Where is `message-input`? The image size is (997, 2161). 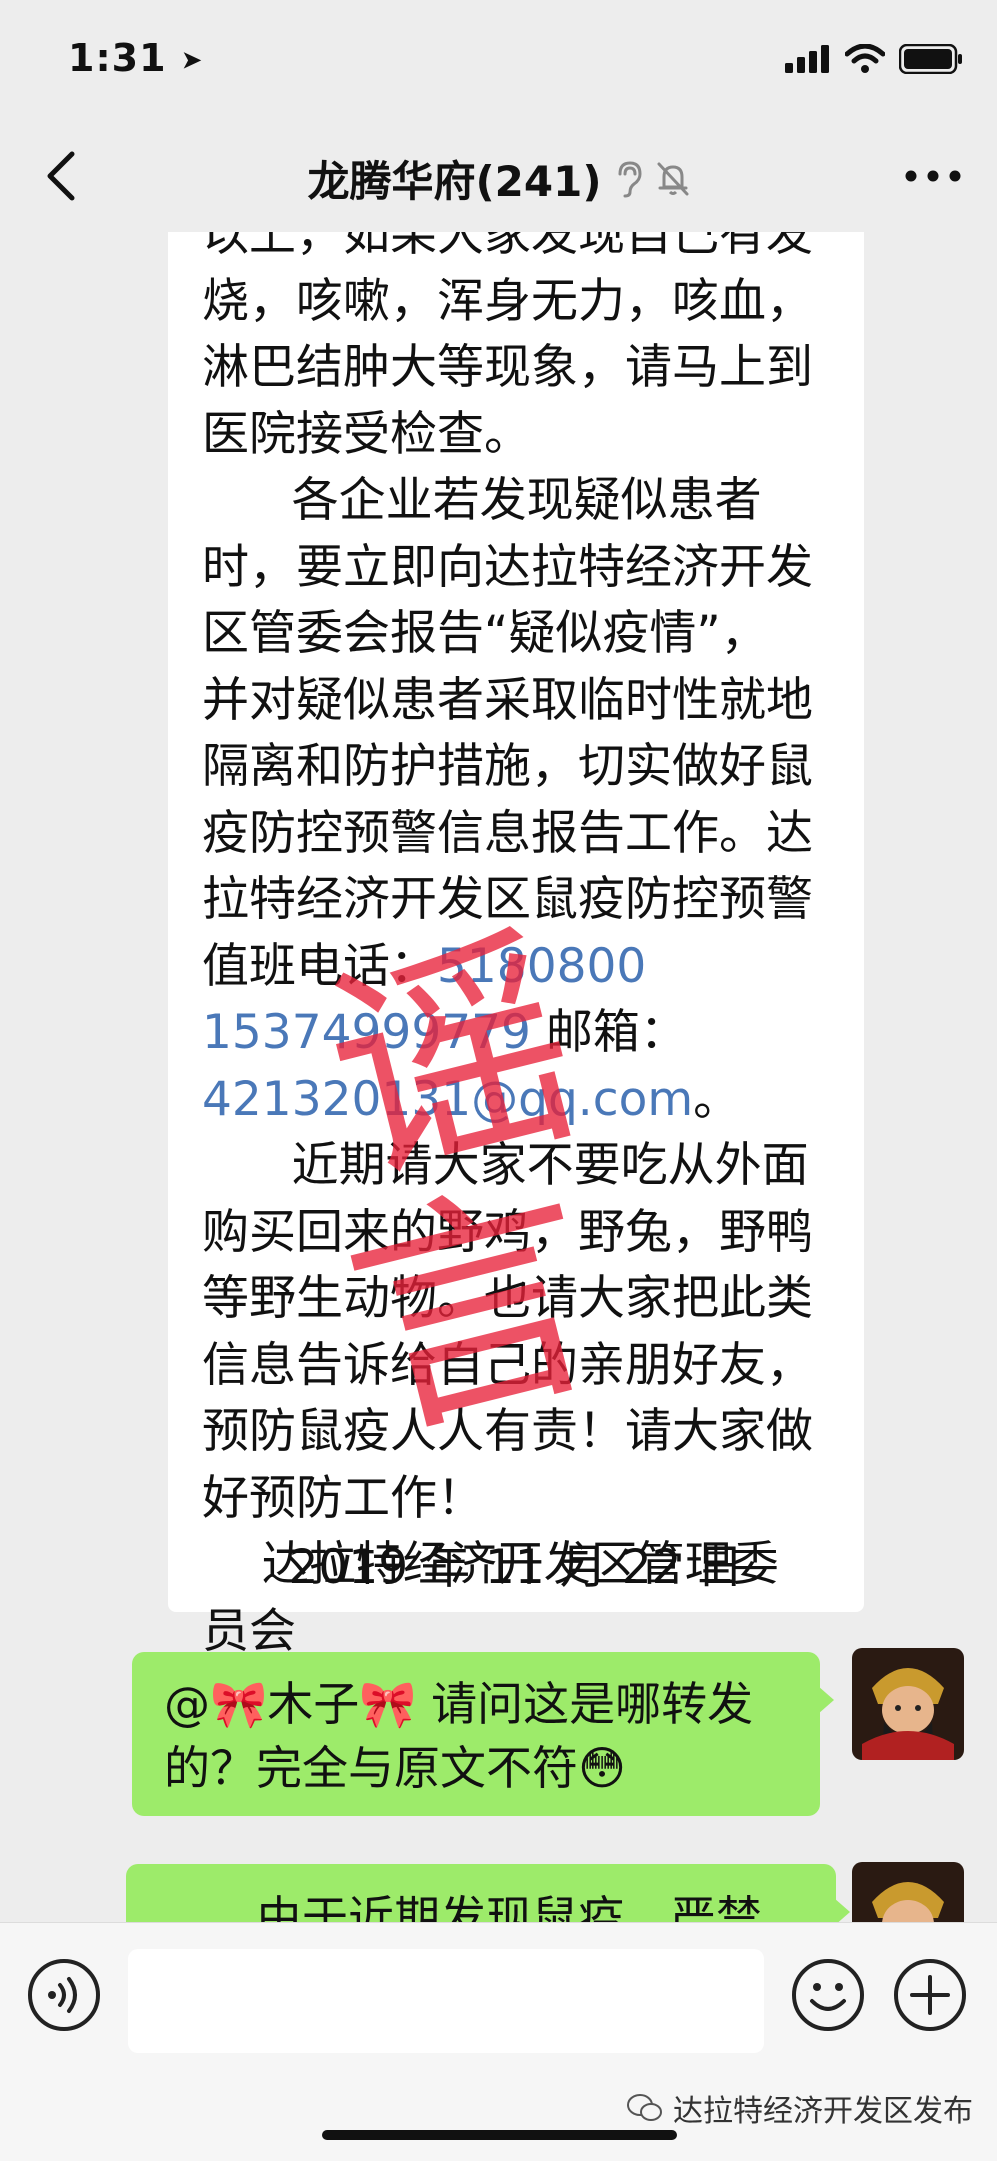 message-input is located at coordinates (446, 2001).